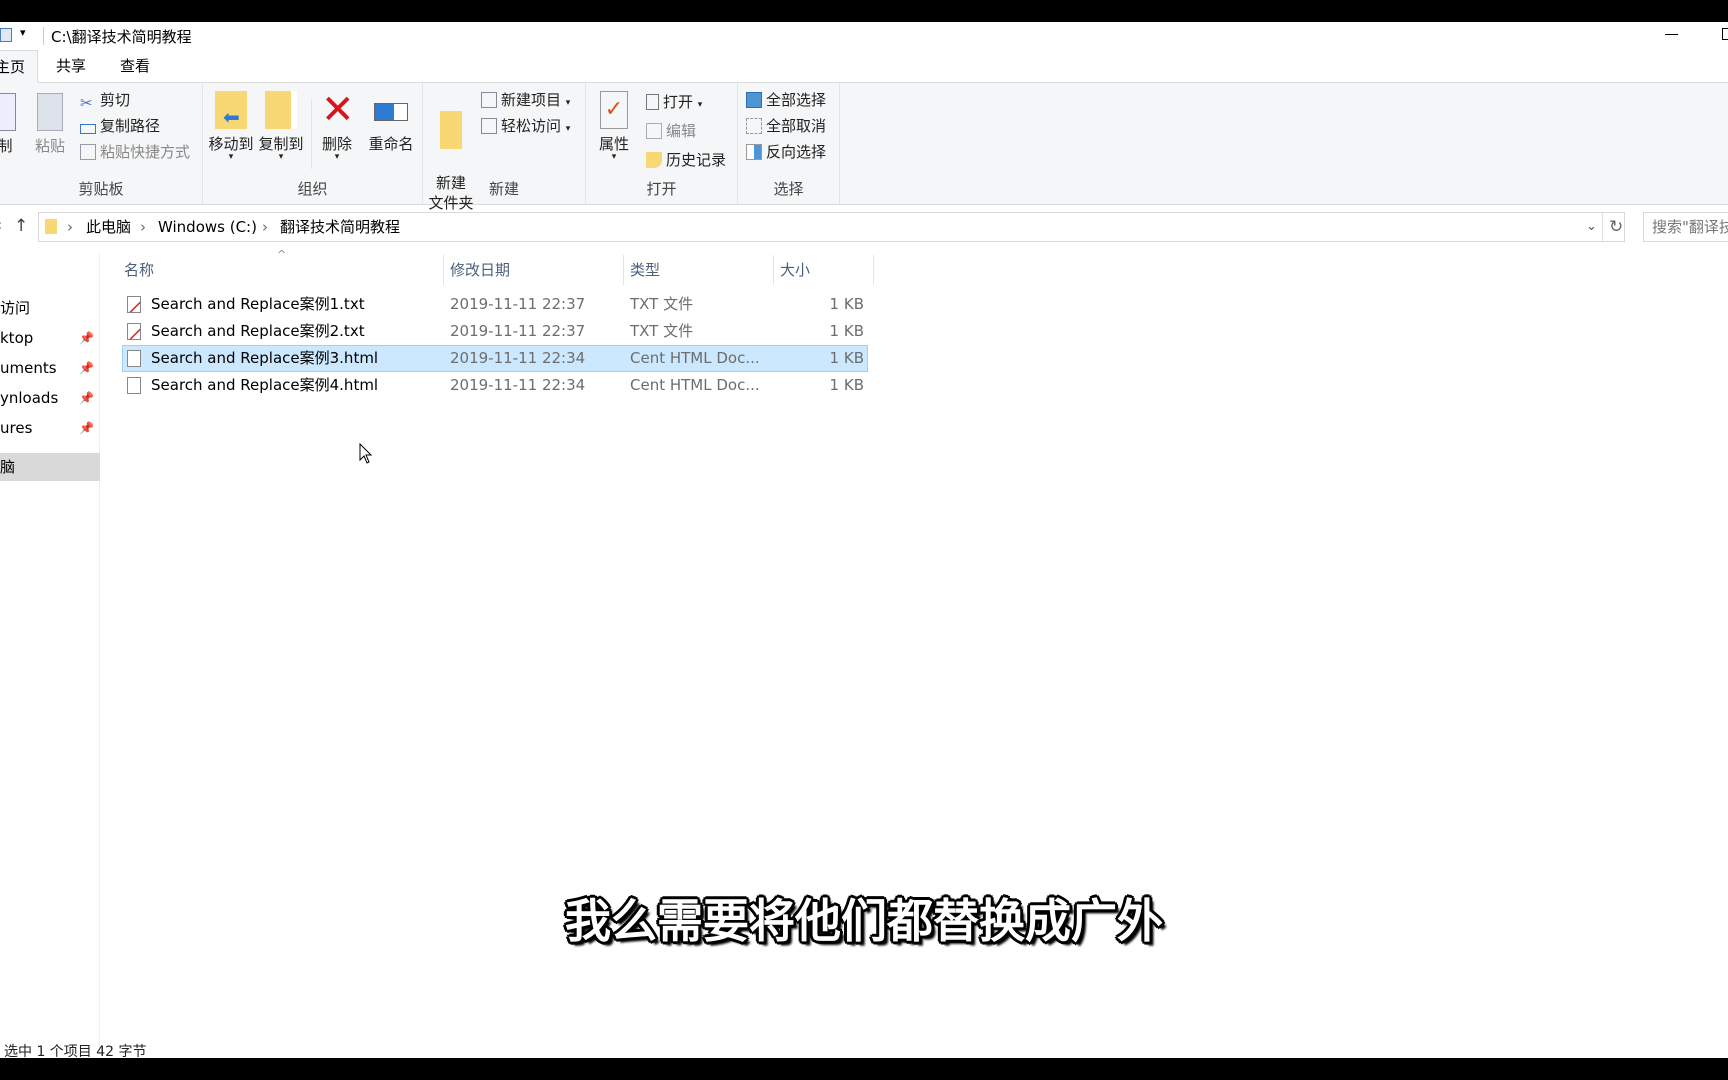 Image resolution: width=1728 pixels, height=1080 pixels. I want to click on file-name: Search and Replace案例4.html, so click(265, 385).